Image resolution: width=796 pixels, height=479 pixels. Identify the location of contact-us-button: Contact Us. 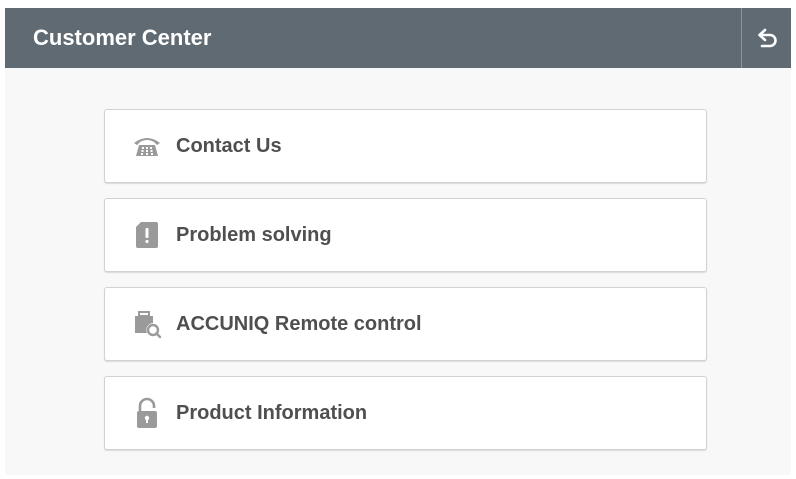
(405, 146).